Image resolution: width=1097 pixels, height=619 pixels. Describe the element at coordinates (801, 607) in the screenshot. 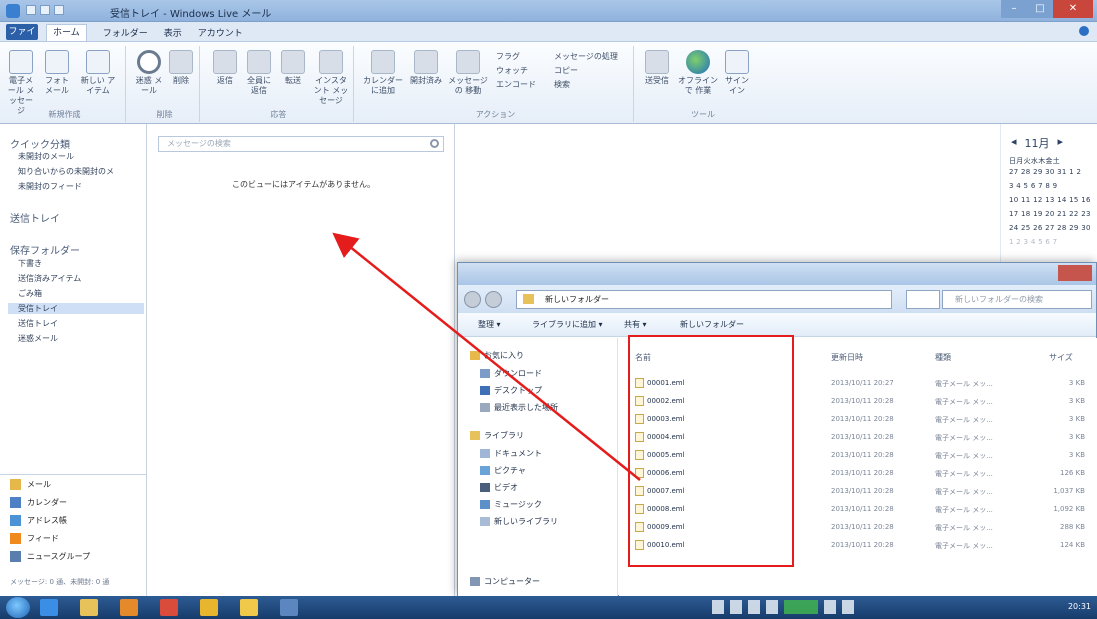

I see `battery-icon` at that location.